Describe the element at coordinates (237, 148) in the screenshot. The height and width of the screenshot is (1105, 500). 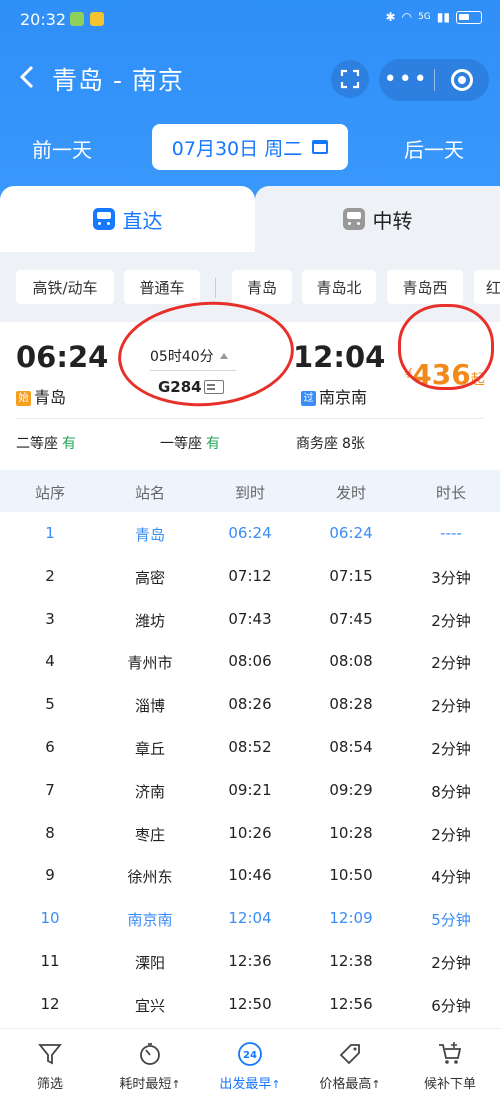
I see `date-label: 07月30日 周二` at that location.